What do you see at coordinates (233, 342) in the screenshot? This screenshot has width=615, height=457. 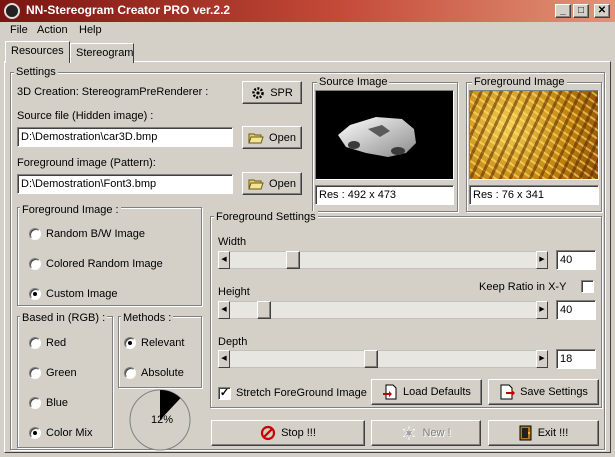 I see `depth-label: Depth` at bounding box center [233, 342].